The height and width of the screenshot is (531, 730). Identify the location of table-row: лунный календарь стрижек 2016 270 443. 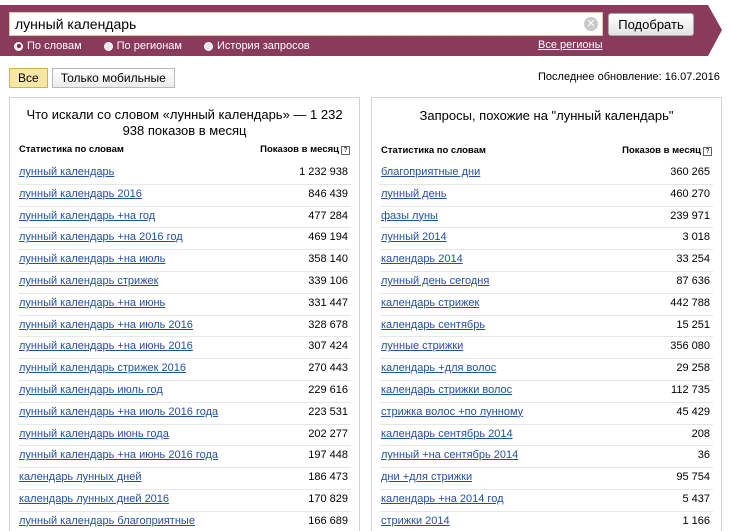
(184, 370).